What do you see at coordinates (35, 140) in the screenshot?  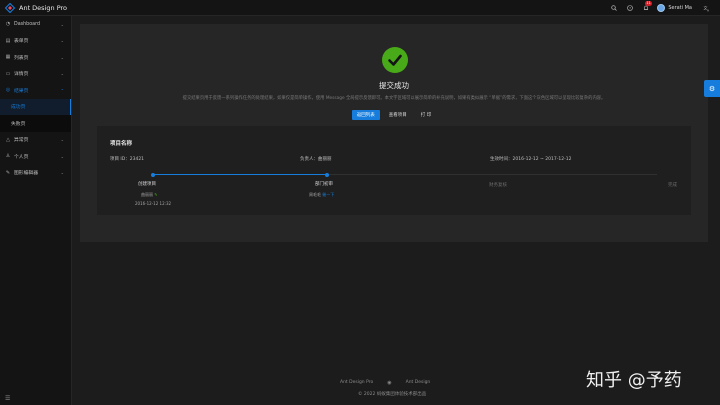 I see `sidebar-item-exception: △ 异常页 ⌄` at bounding box center [35, 140].